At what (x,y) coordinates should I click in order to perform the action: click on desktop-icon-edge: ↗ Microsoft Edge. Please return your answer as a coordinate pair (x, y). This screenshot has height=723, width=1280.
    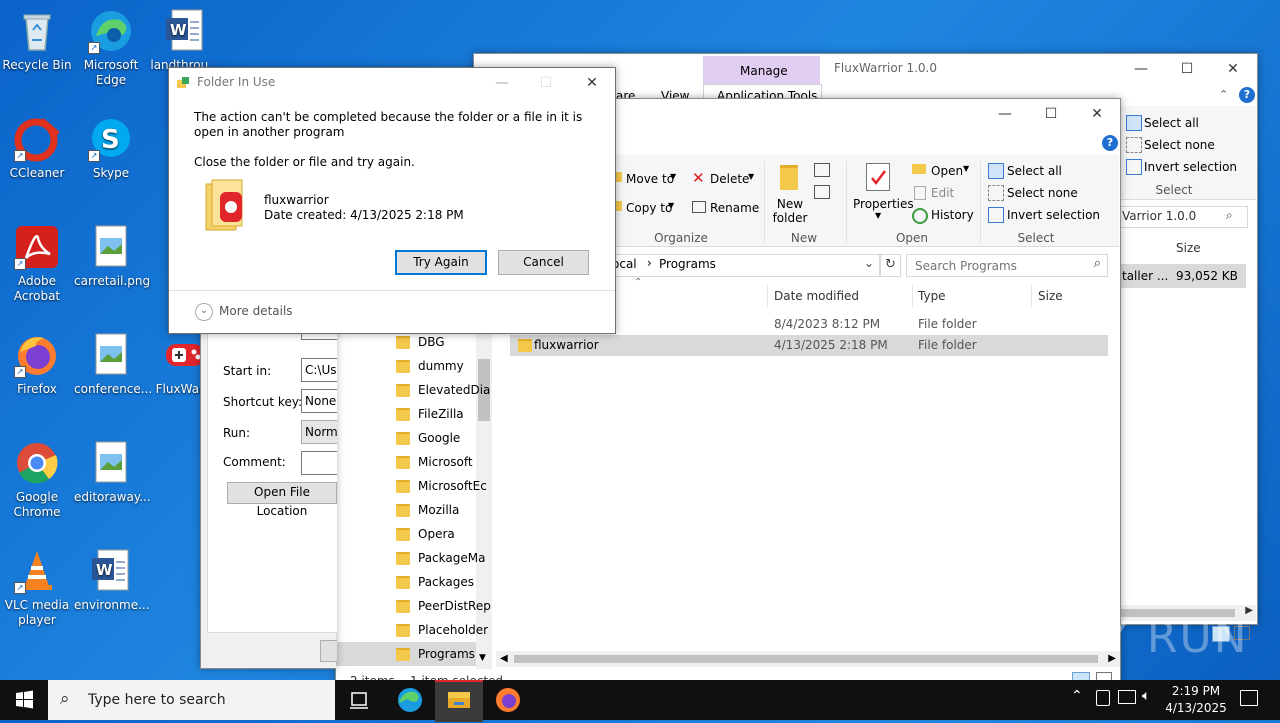
    Looking at the image, I should click on (111, 48).